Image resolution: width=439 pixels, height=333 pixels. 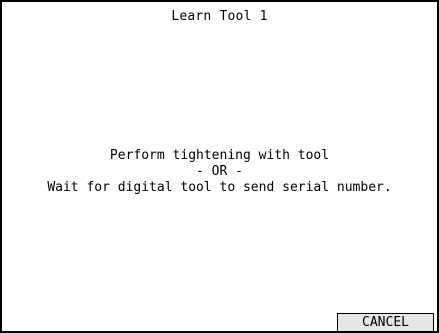 What do you see at coordinates (385, 322) in the screenshot?
I see `cancel-button: CANCEL` at bounding box center [385, 322].